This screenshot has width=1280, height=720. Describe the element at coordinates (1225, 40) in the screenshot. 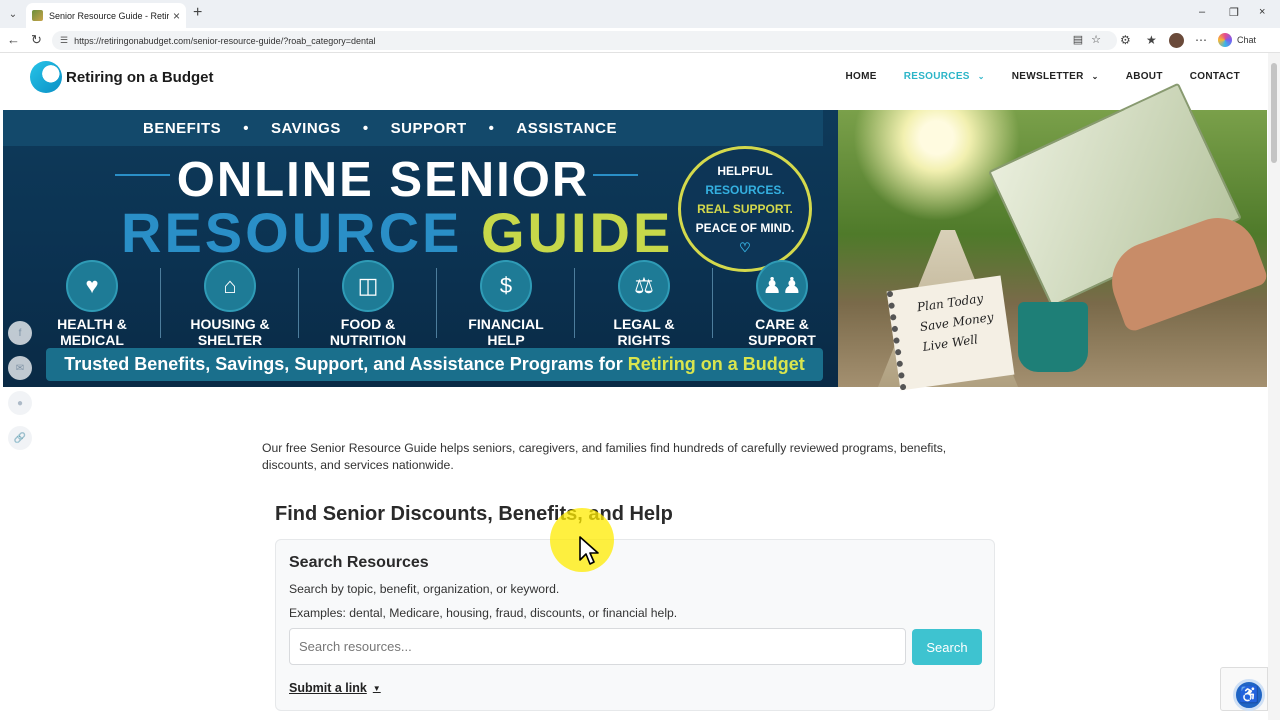

I see `copilot-icon` at that location.